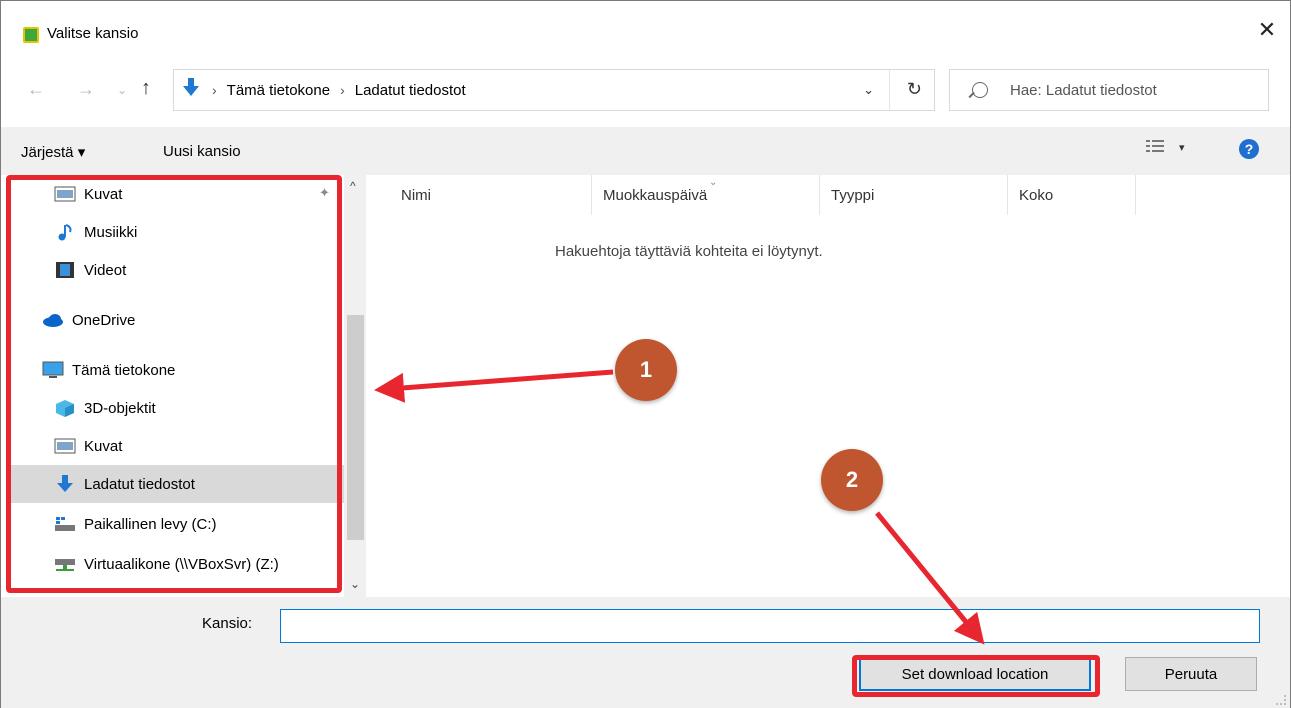 This screenshot has height=708, width=1291. What do you see at coordinates (1155, 147) in the screenshot?
I see `view-options-icon` at bounding box center [1155, 147].